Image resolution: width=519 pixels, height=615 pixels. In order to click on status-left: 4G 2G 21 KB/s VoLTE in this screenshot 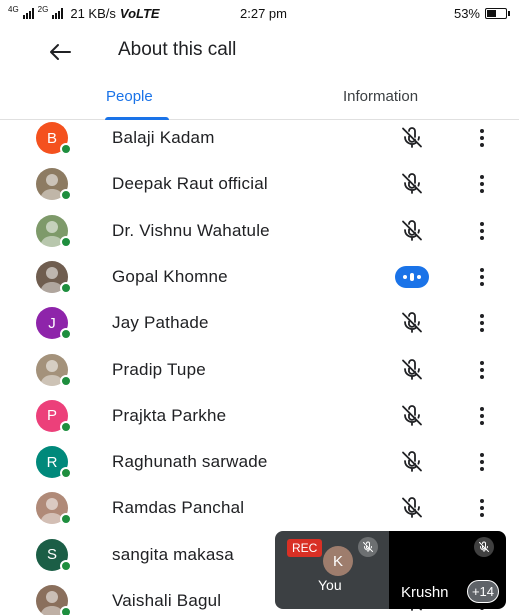, I will do `click(84, 13)`.